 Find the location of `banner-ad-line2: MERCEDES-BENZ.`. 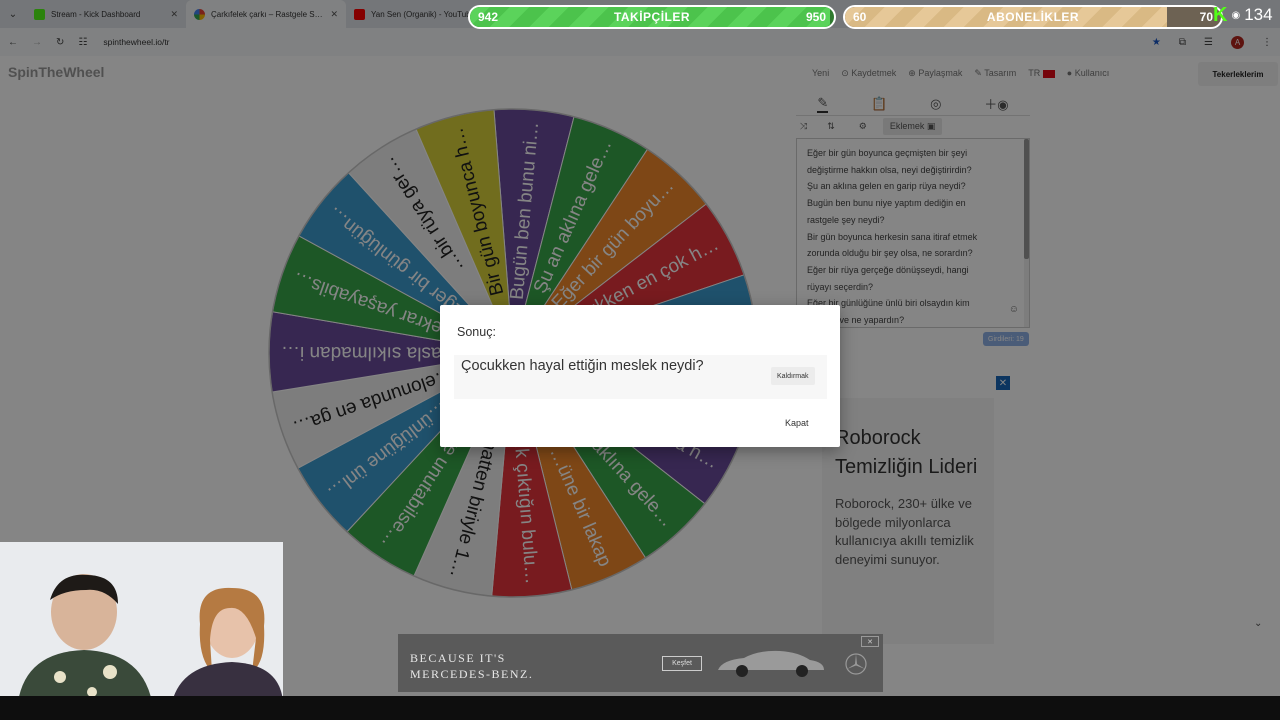

banner-ad-line2: MERCEDES-BENZ. is located at coordinates (472, 674).